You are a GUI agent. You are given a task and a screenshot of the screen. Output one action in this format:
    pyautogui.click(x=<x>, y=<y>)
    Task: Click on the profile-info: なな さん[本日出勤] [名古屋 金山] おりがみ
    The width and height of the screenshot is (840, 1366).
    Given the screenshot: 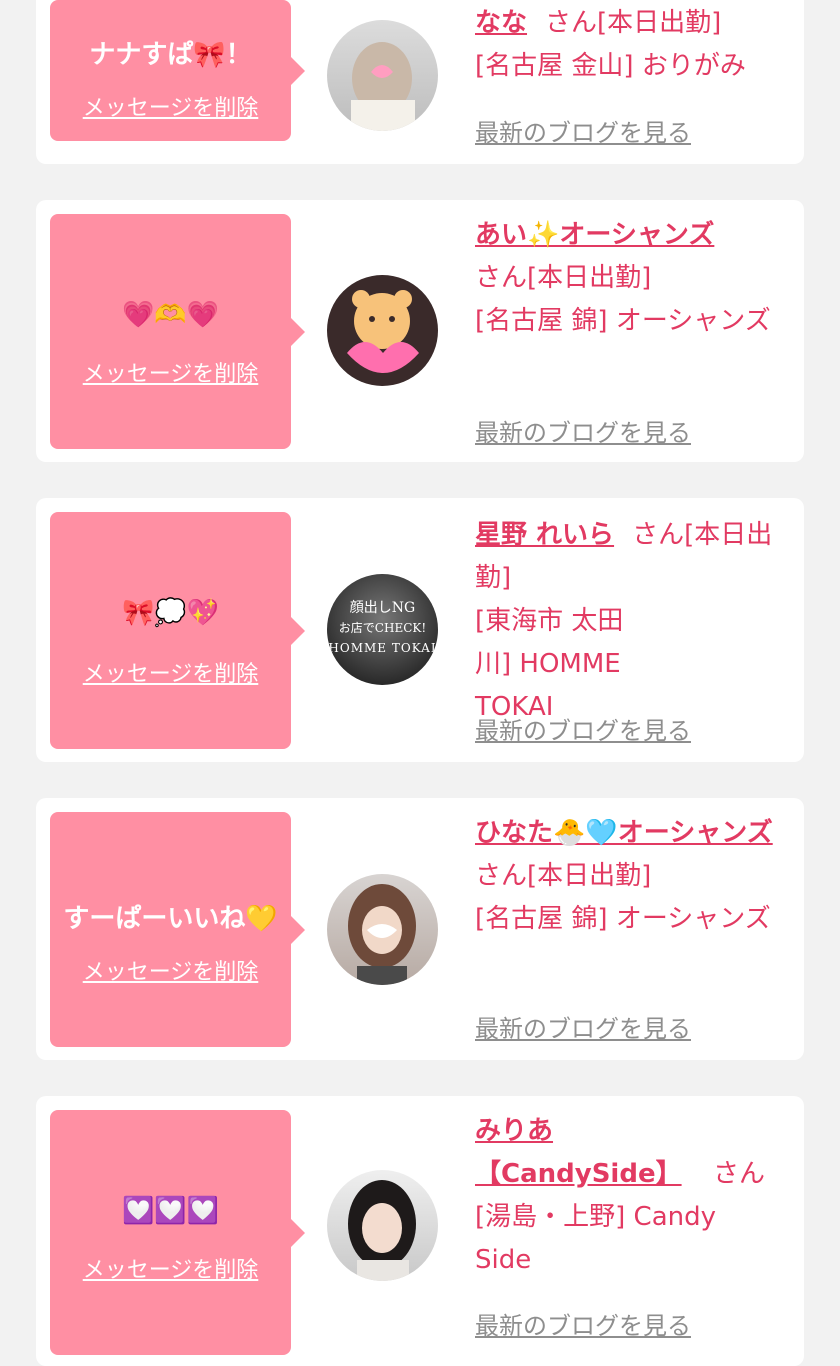 What is the action you would take?
    pyautogui.click(x=636, y=45)
    